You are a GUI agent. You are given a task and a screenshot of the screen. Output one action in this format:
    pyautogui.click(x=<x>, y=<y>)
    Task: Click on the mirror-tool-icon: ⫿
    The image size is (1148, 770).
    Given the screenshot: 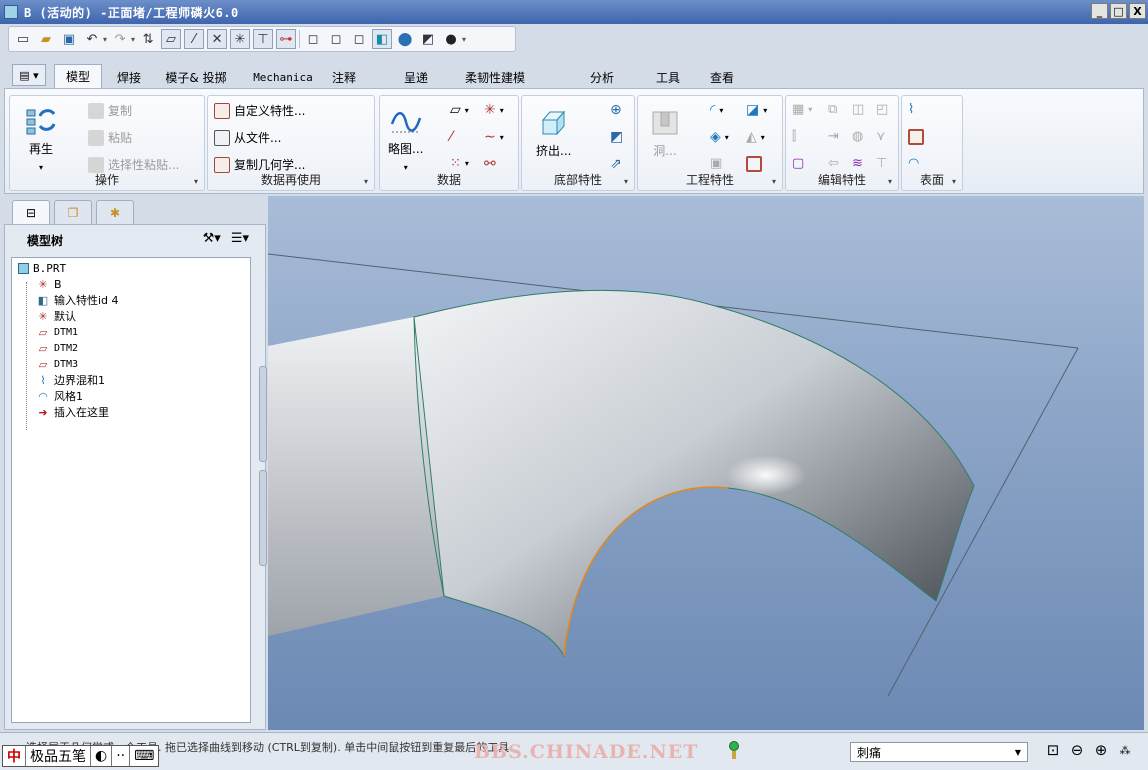 What is the action you would take?
    pyautogui.click(x=794, y=136)
    